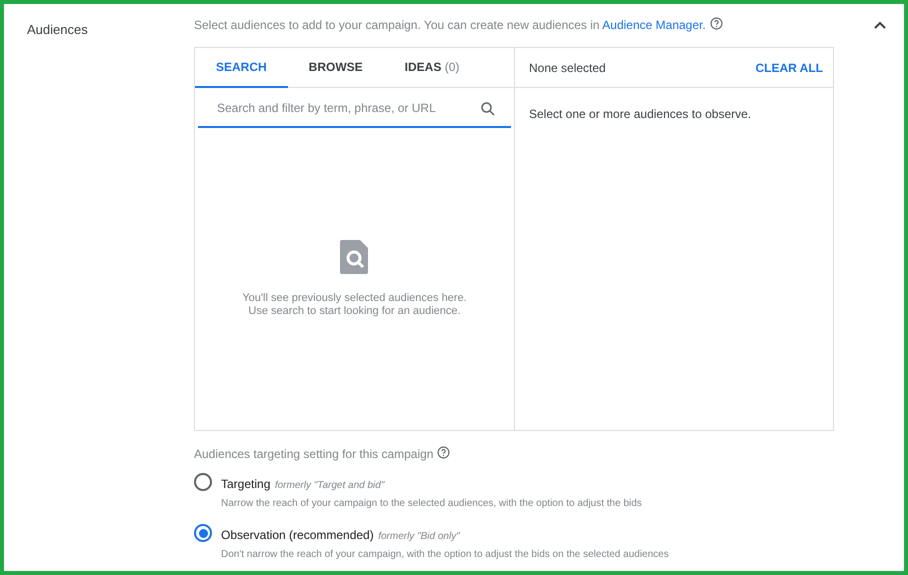 The width and height of the screenshot is (908, 575). Describe the element at coordinates (329, 485) in the screenshot. I see `option-note: formerly "Target and bid"` at that location.